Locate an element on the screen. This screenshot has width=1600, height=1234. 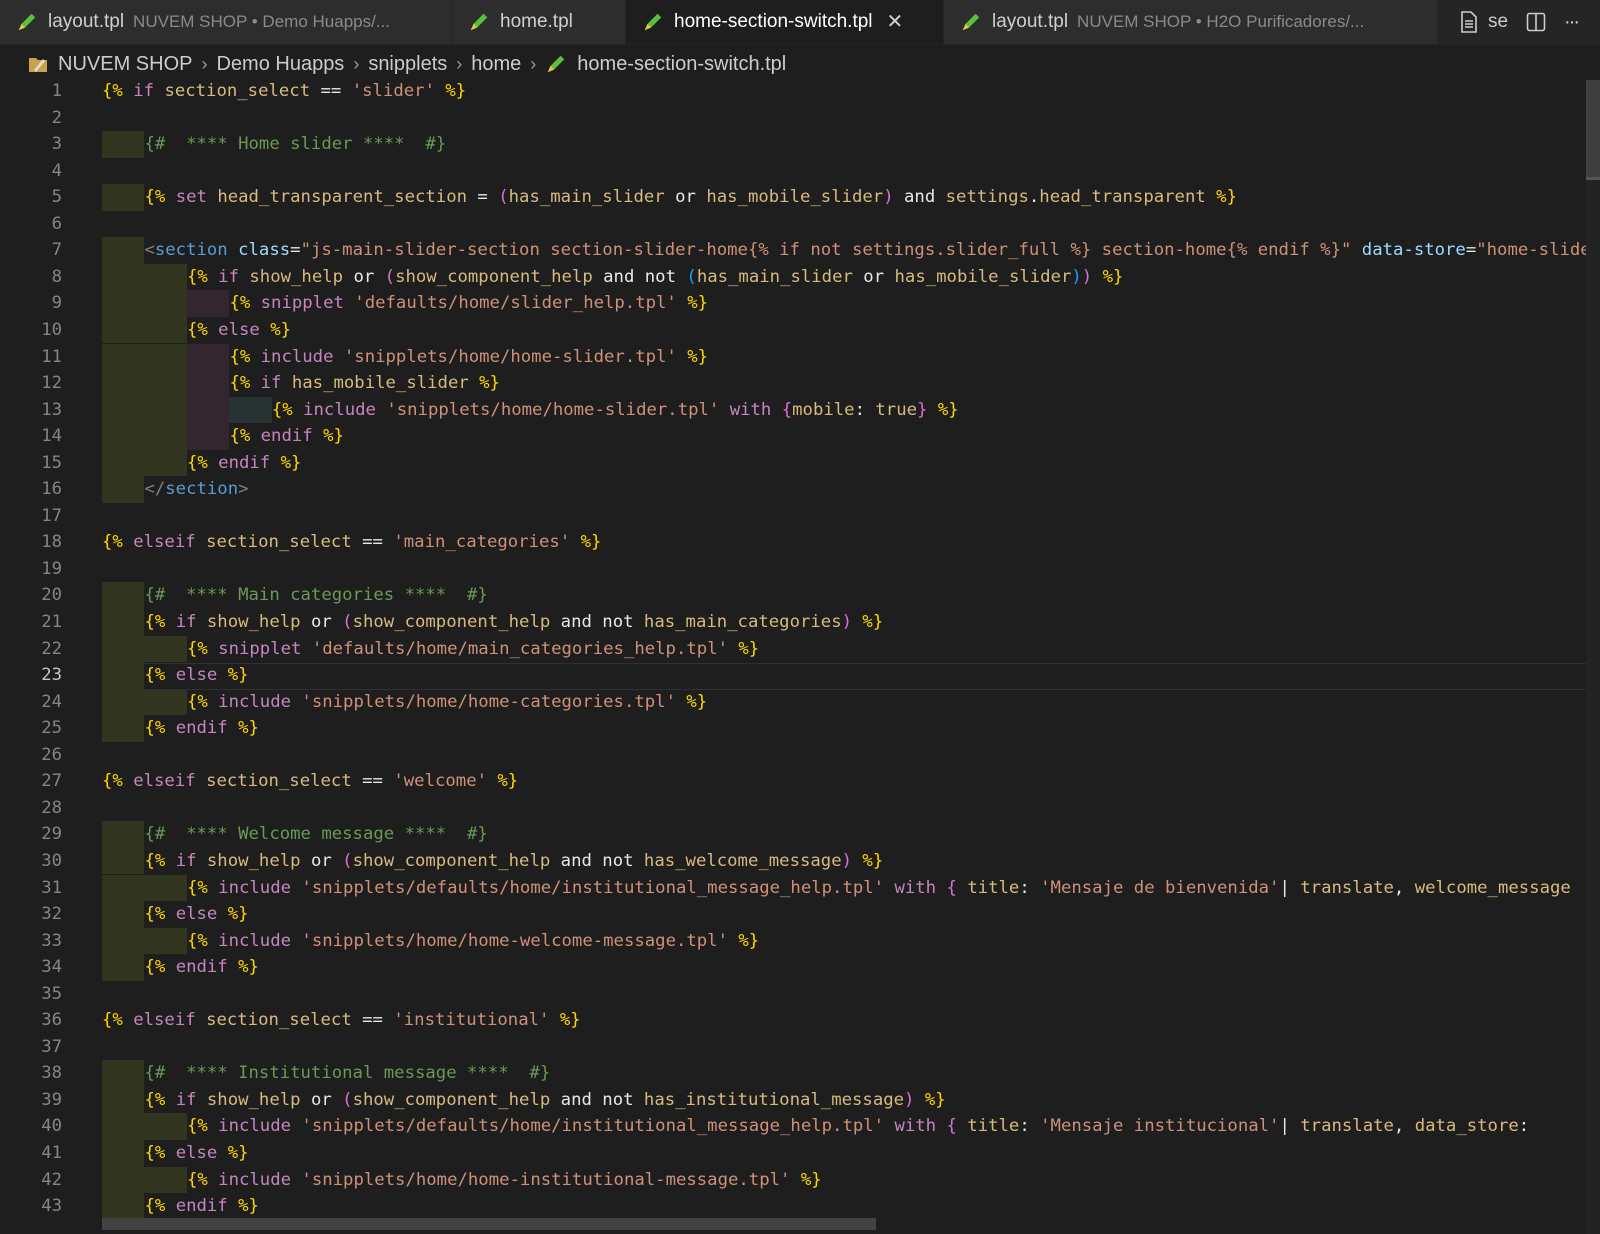
breadcrumb-item: snipplets is located at coordinates (407, 64).